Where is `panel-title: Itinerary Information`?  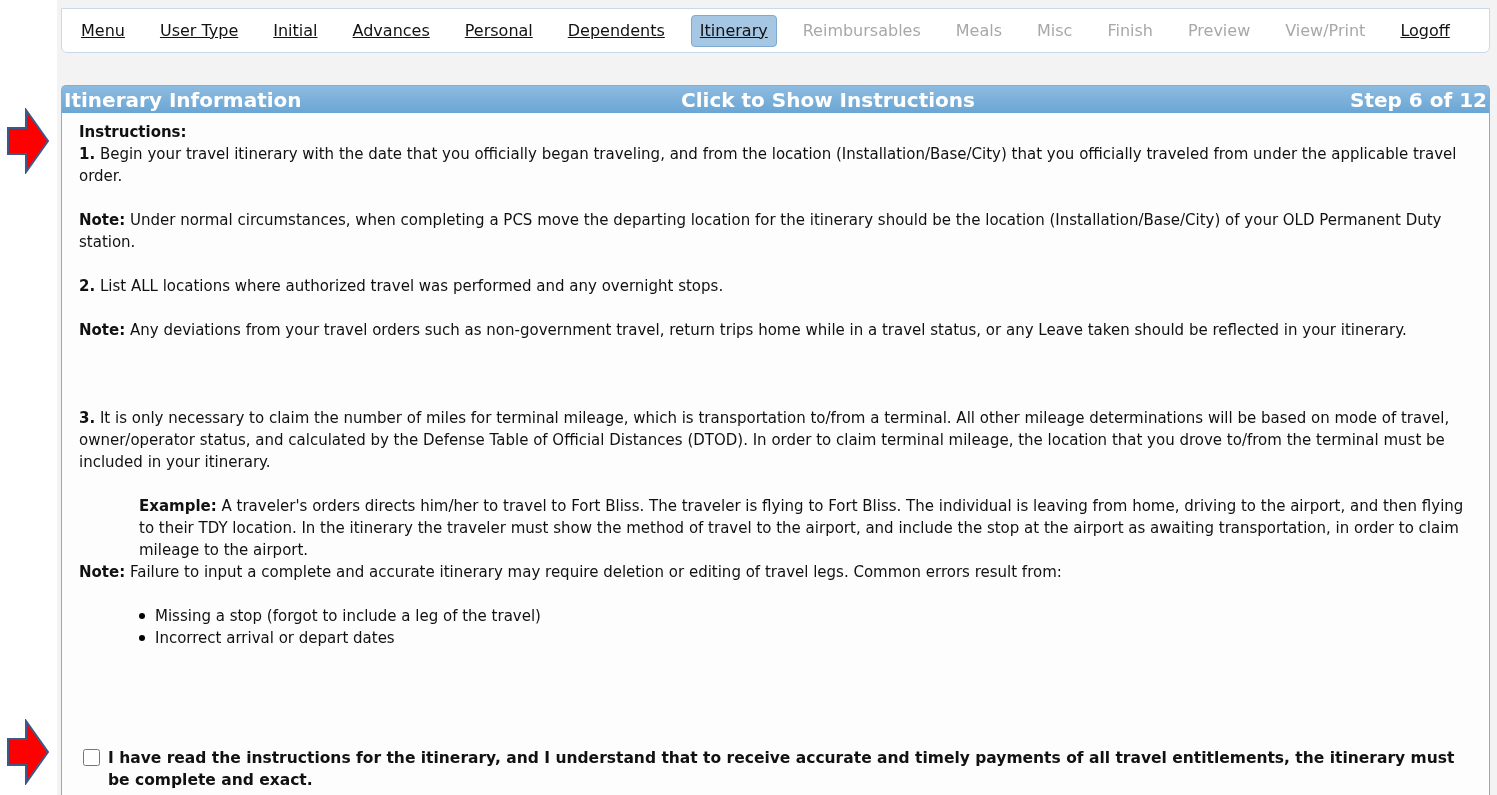
panel-title: Itinerary Information is located at coordinates (183, 100).